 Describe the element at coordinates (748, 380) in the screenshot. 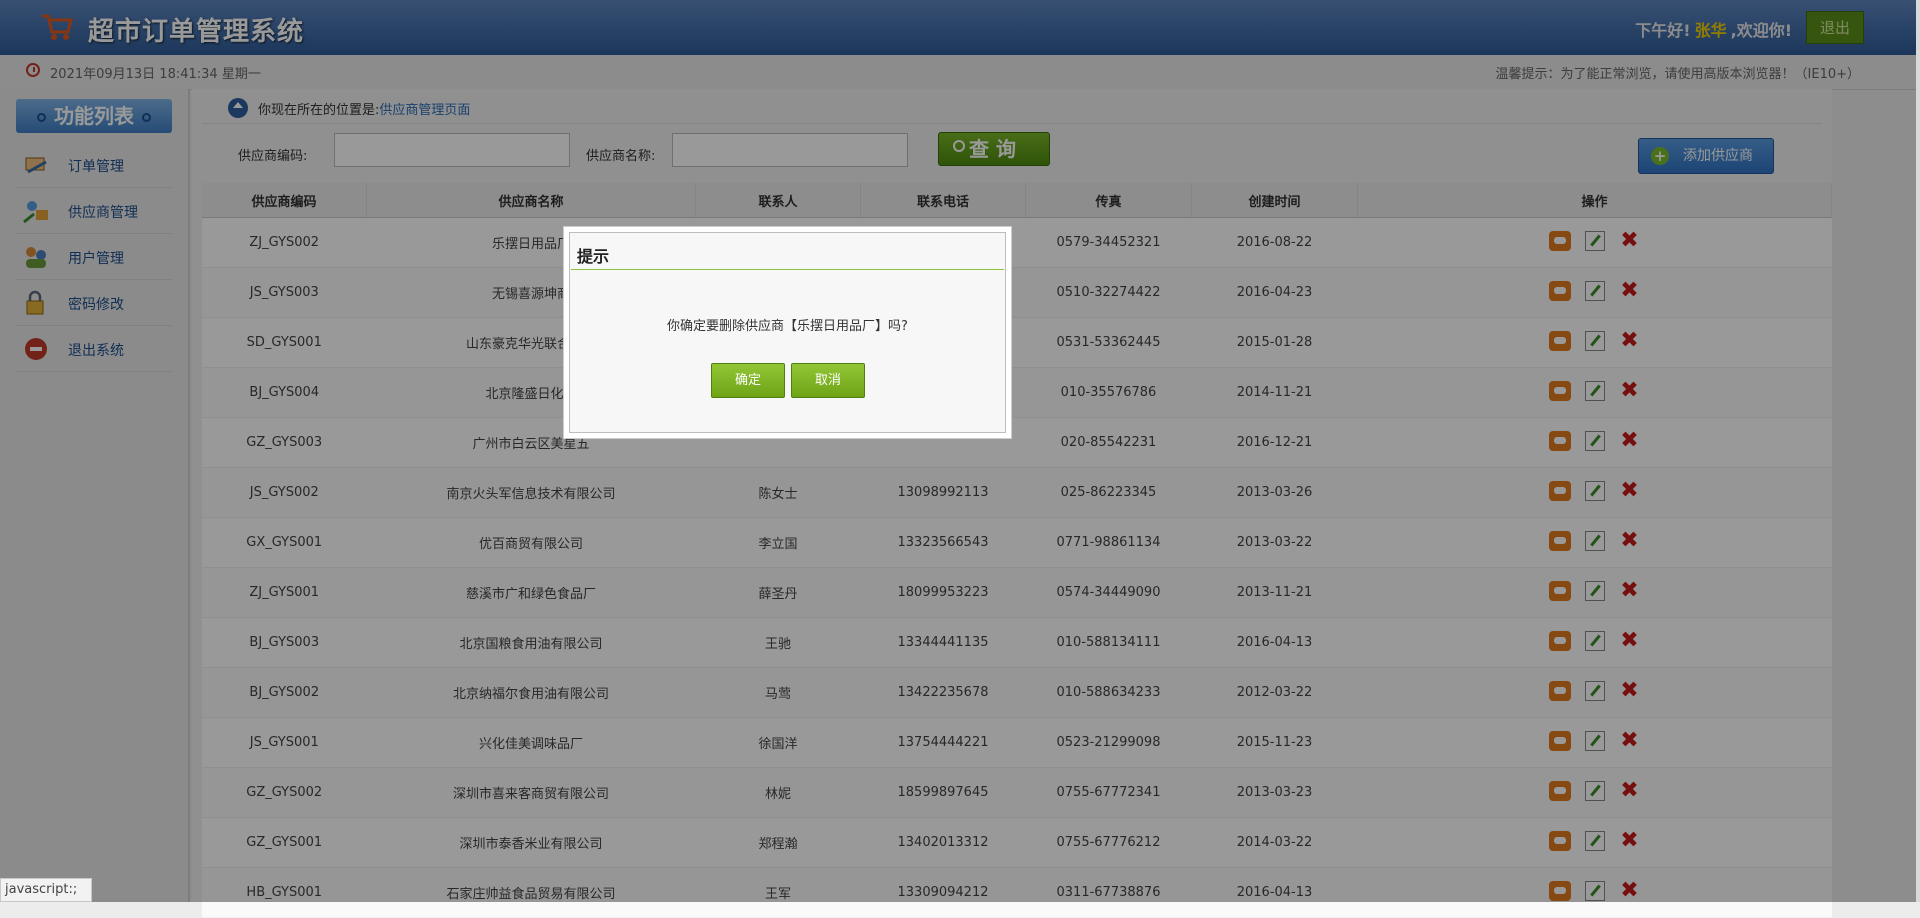

I see `confirm-button: 确定` at that location.